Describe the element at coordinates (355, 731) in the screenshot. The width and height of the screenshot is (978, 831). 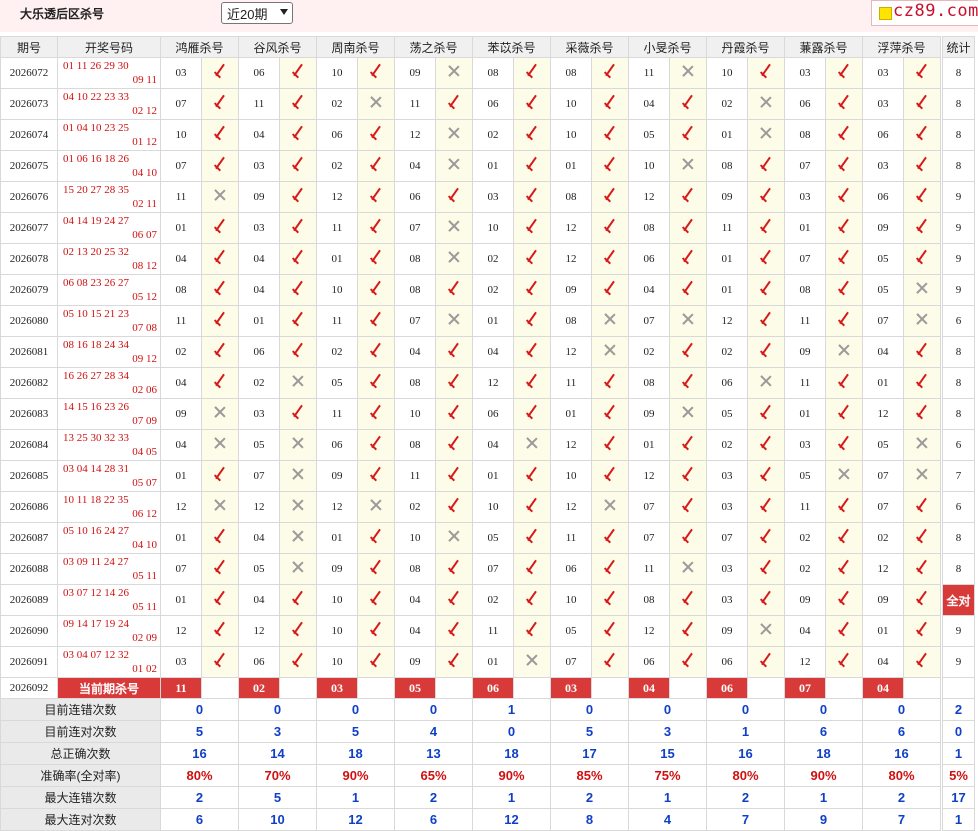
I see `stat-value: 5` at that location.